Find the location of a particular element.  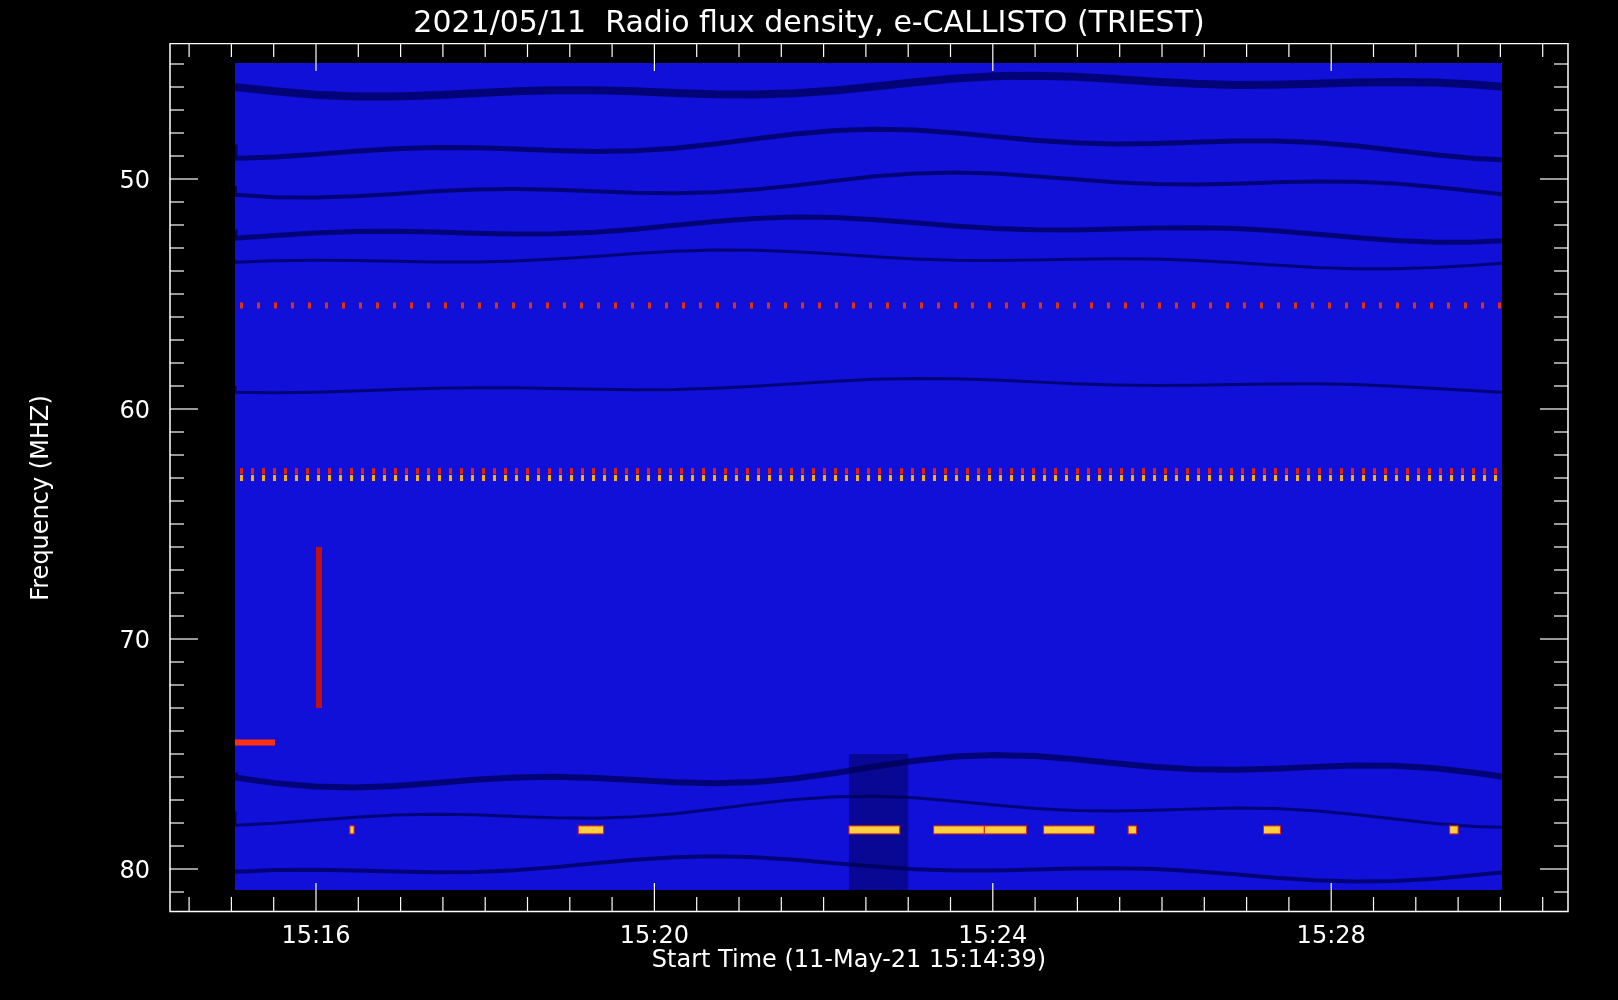

axis-title: Frequency (MHZ) is located at coordinates (40, 498).